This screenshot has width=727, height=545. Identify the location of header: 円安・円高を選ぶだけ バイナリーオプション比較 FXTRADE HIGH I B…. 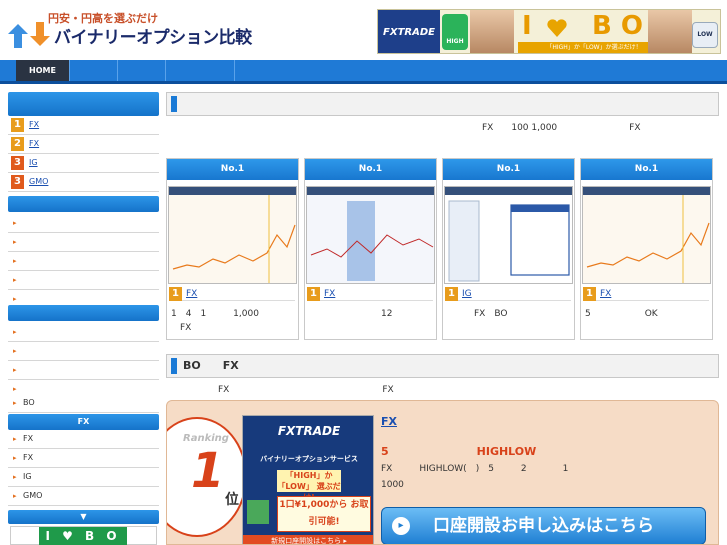
(363, 30).